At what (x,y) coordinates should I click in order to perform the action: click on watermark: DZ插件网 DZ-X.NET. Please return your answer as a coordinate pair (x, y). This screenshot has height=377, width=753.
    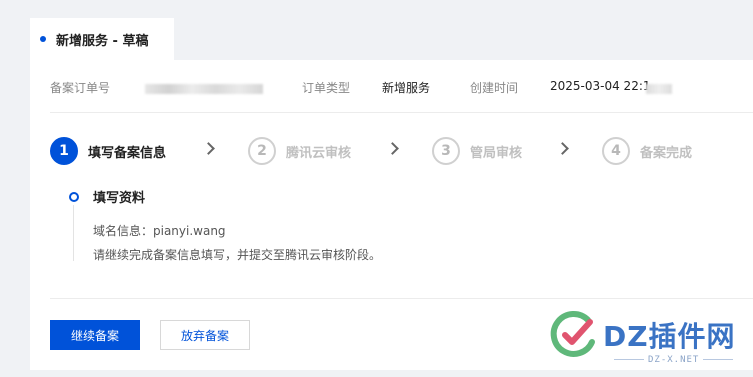
    Looking at the image, I should click on (648, 336).